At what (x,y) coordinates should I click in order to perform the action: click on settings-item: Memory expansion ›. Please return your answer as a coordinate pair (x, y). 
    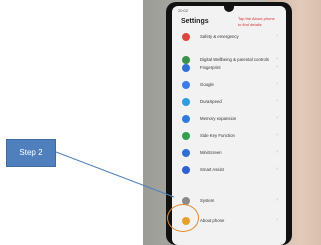
    Looking at the image, I should click on (229, 120).